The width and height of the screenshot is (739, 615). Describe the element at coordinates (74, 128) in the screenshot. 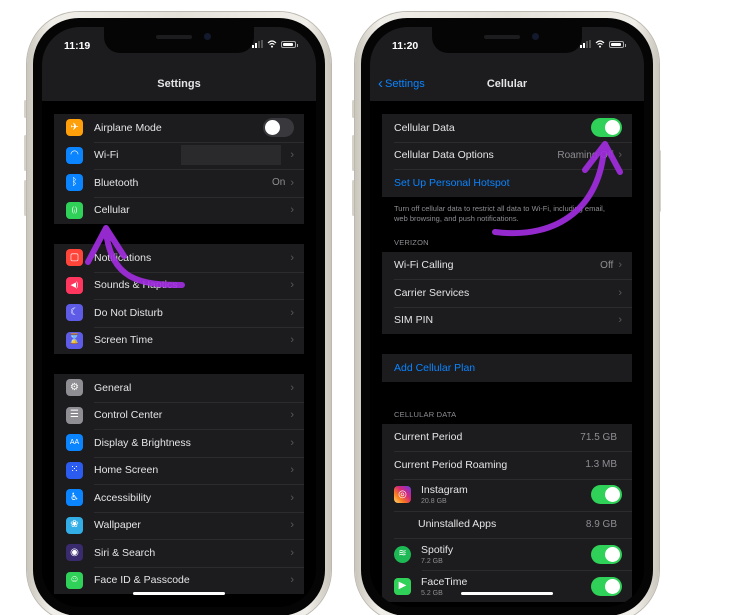

I see `airplane-icon: ✈` at that location.